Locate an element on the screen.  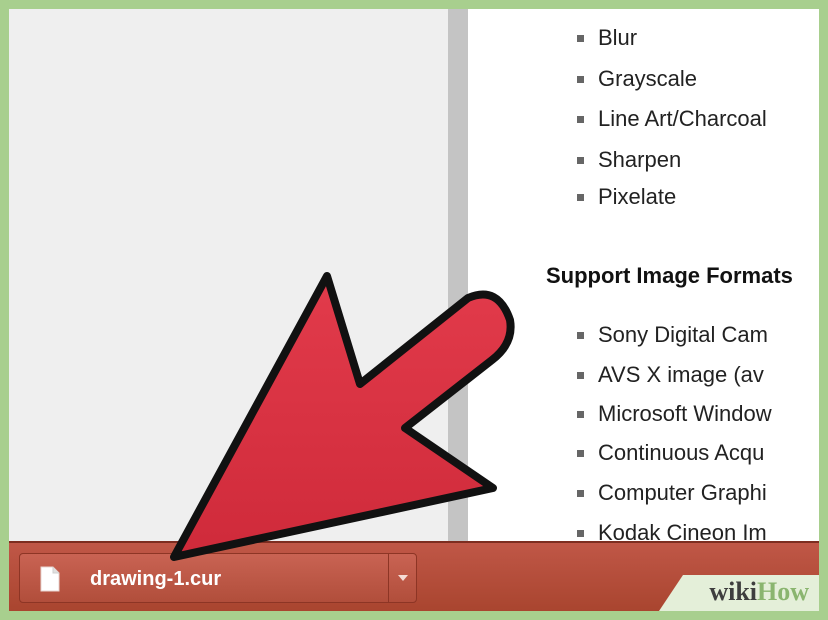
download-file-name: drawing-1.cur is located at coordinates (156, 579).